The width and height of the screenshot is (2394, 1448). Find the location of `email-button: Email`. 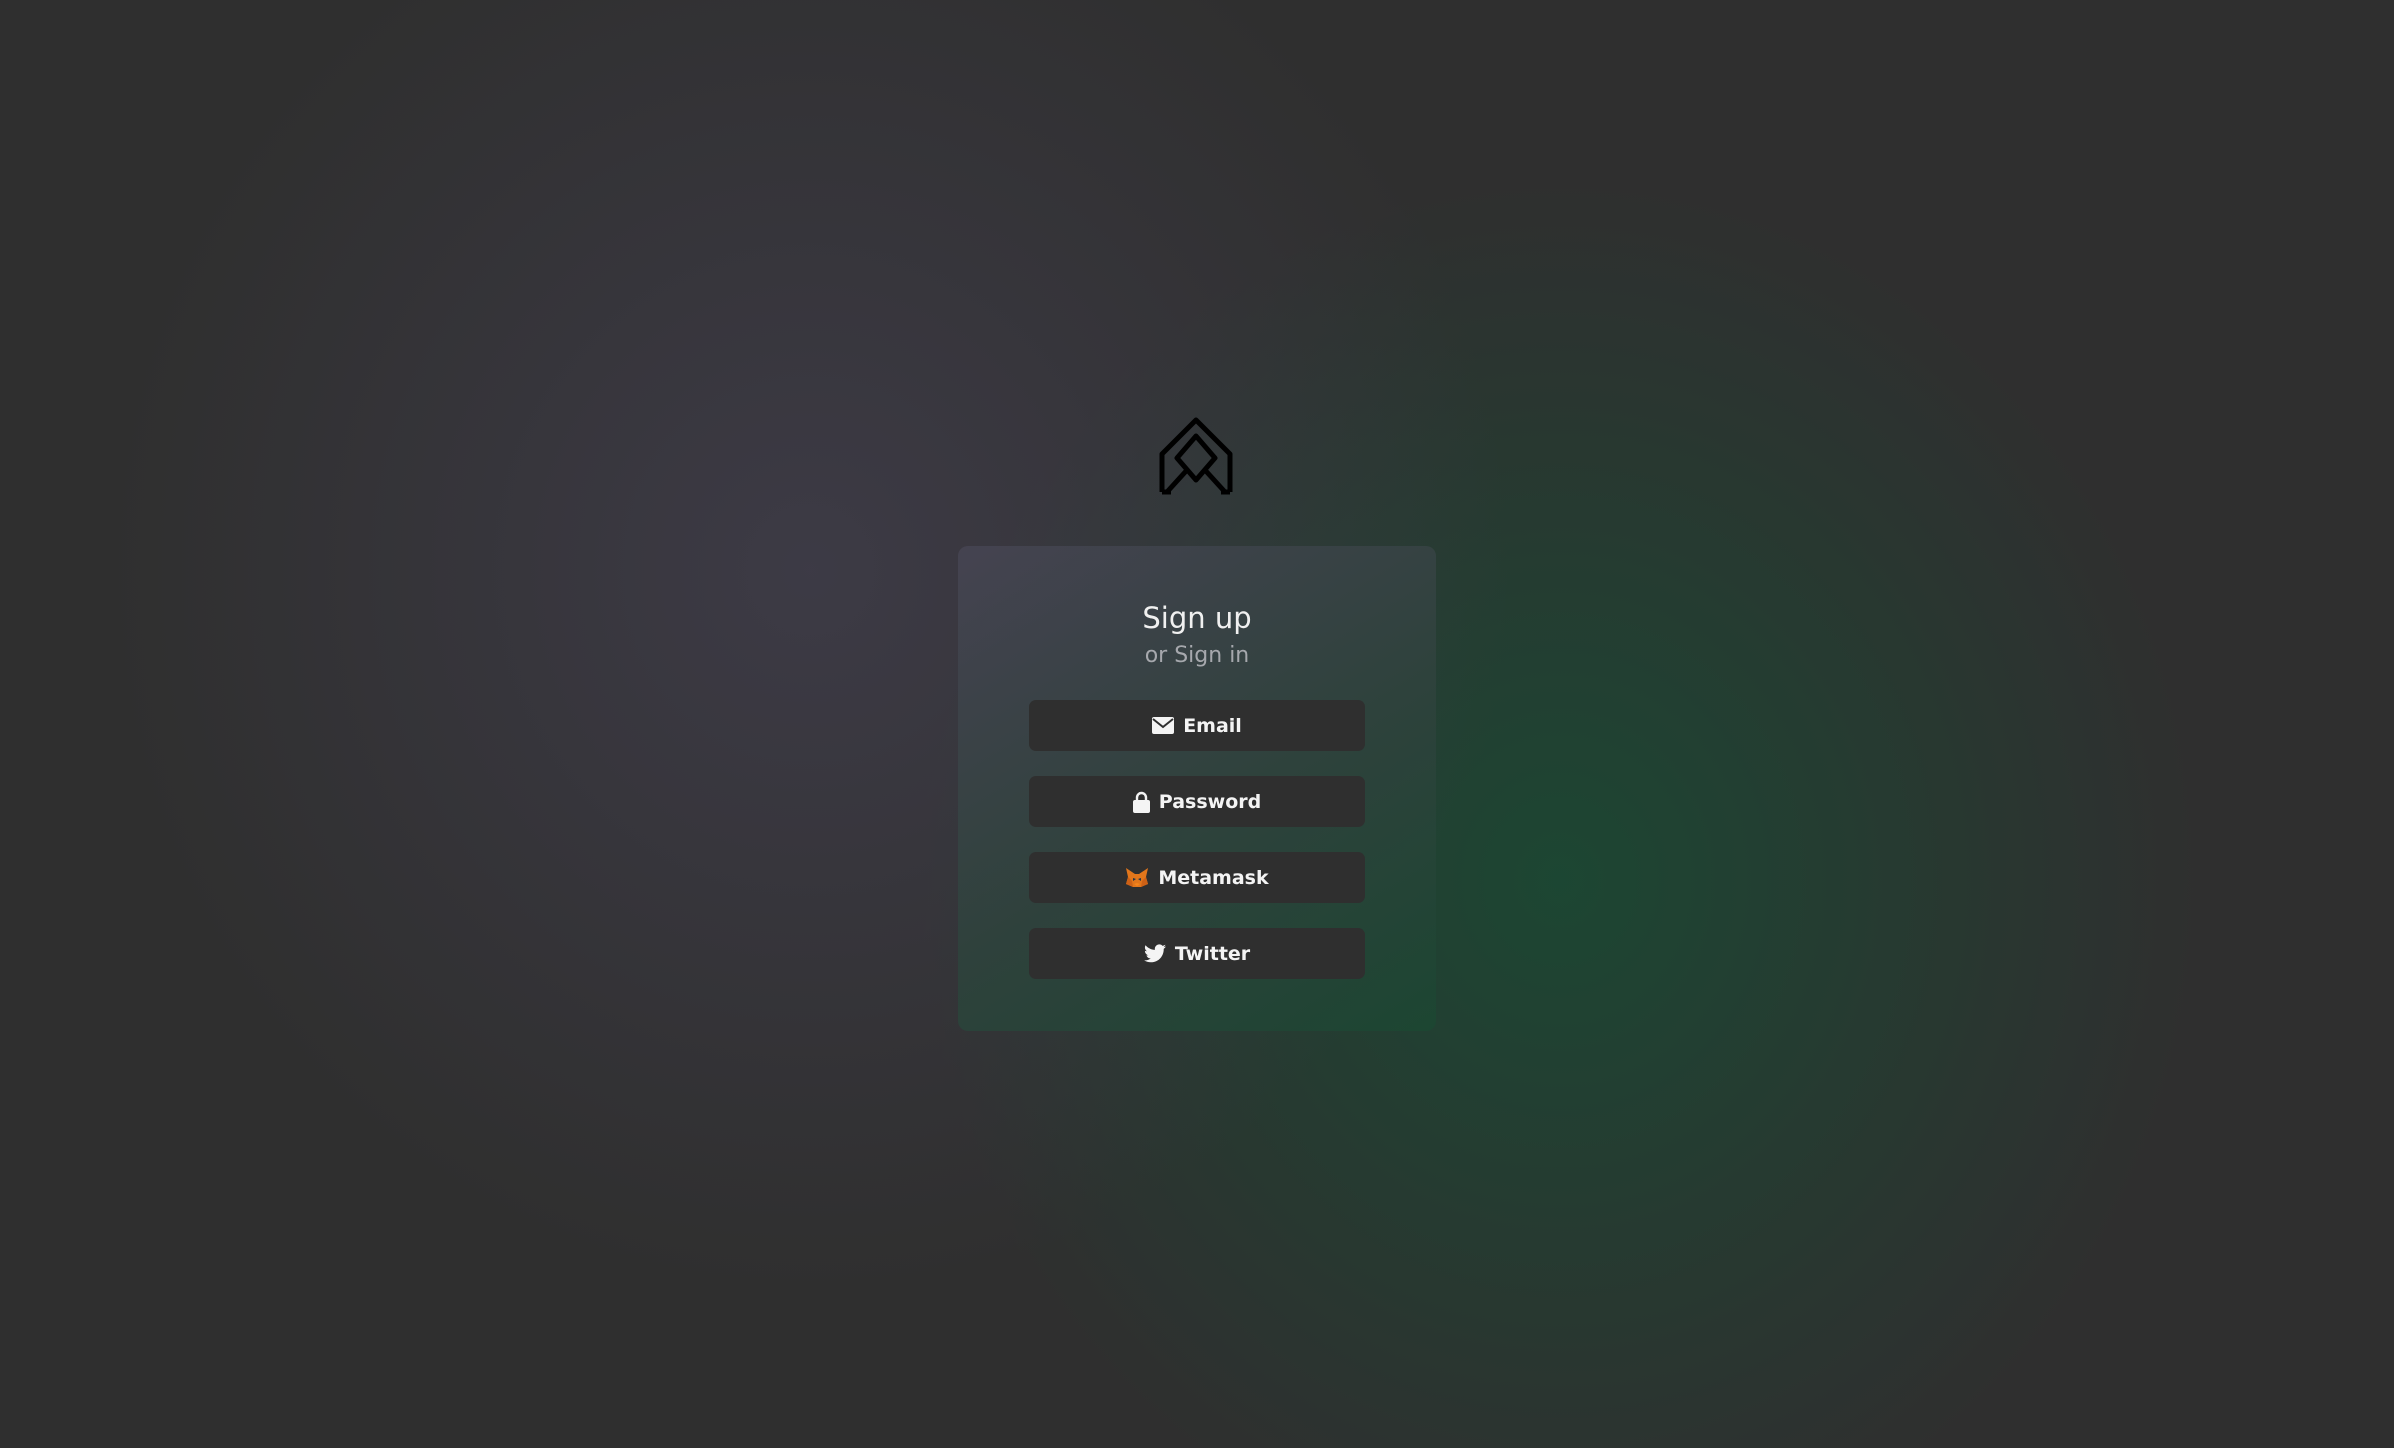

email-button: Email is located at coordinates (1197, 725).